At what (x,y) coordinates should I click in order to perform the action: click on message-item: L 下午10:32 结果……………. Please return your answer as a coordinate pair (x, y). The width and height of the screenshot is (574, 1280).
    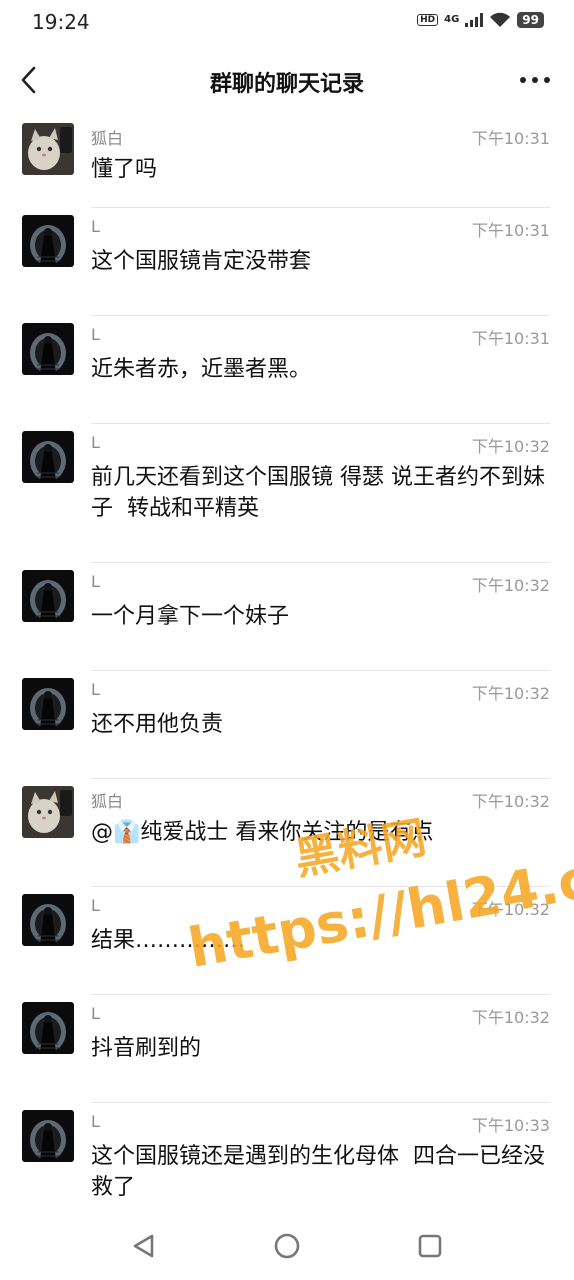
    Looking at the image, I should click on (287, 941).